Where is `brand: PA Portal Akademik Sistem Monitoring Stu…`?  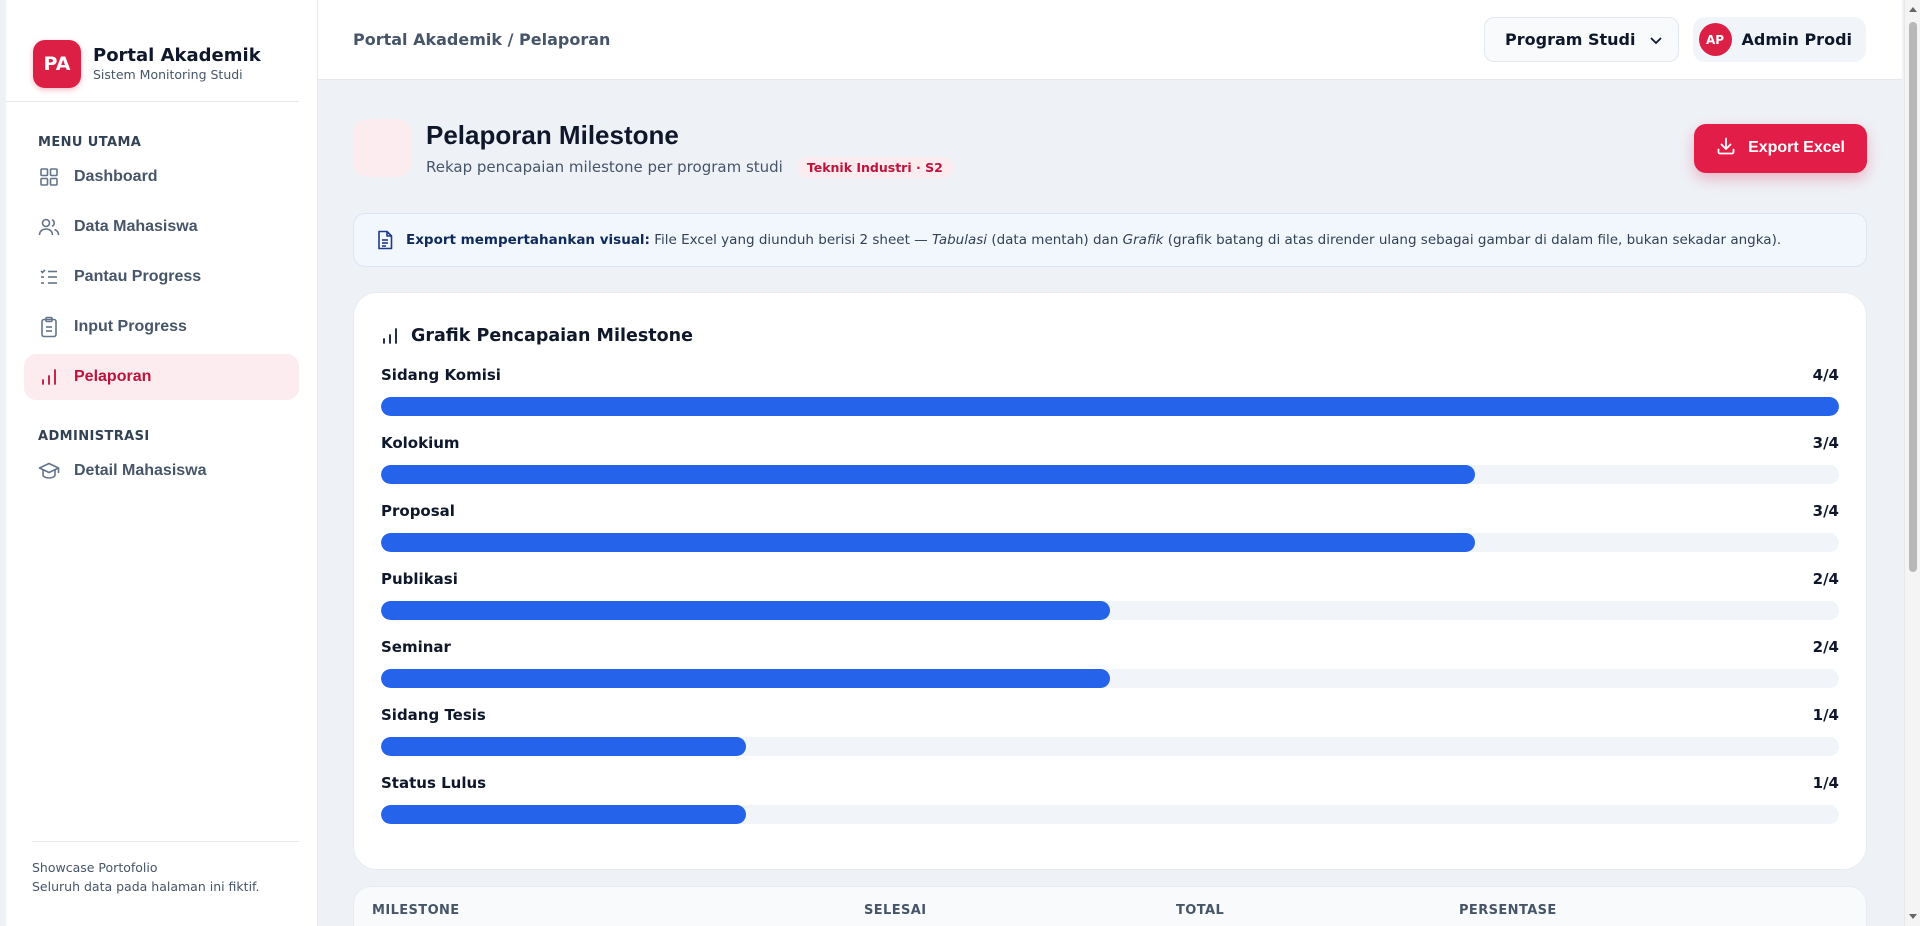 brand: PA Portal Akademik Sistem Monitoring Stu… is located at coordinates (152, 51).